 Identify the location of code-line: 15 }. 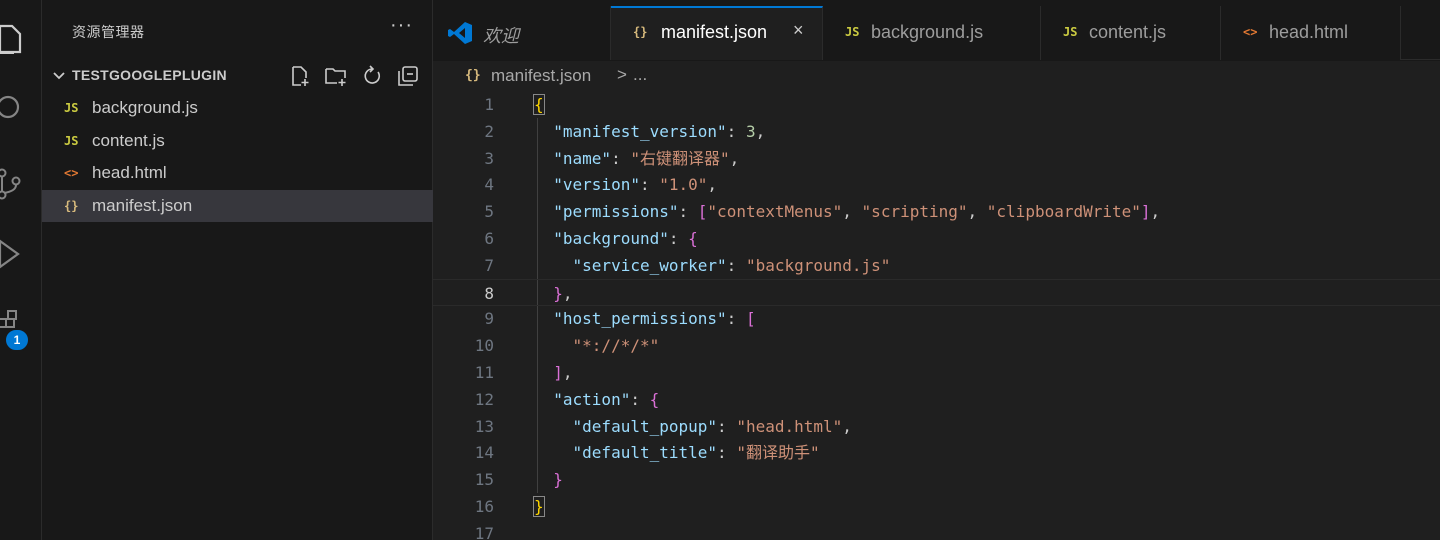
(936, 479).